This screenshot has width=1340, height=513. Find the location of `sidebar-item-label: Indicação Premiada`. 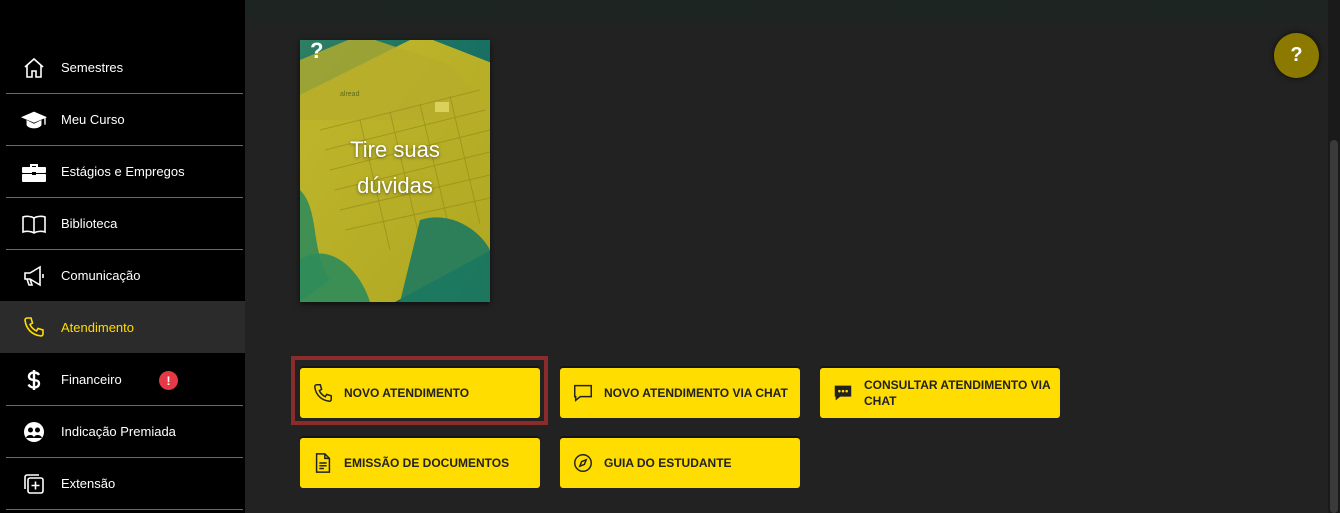

sidebar-item-label: Indicação Premiada is located at coordinates (118, 431).